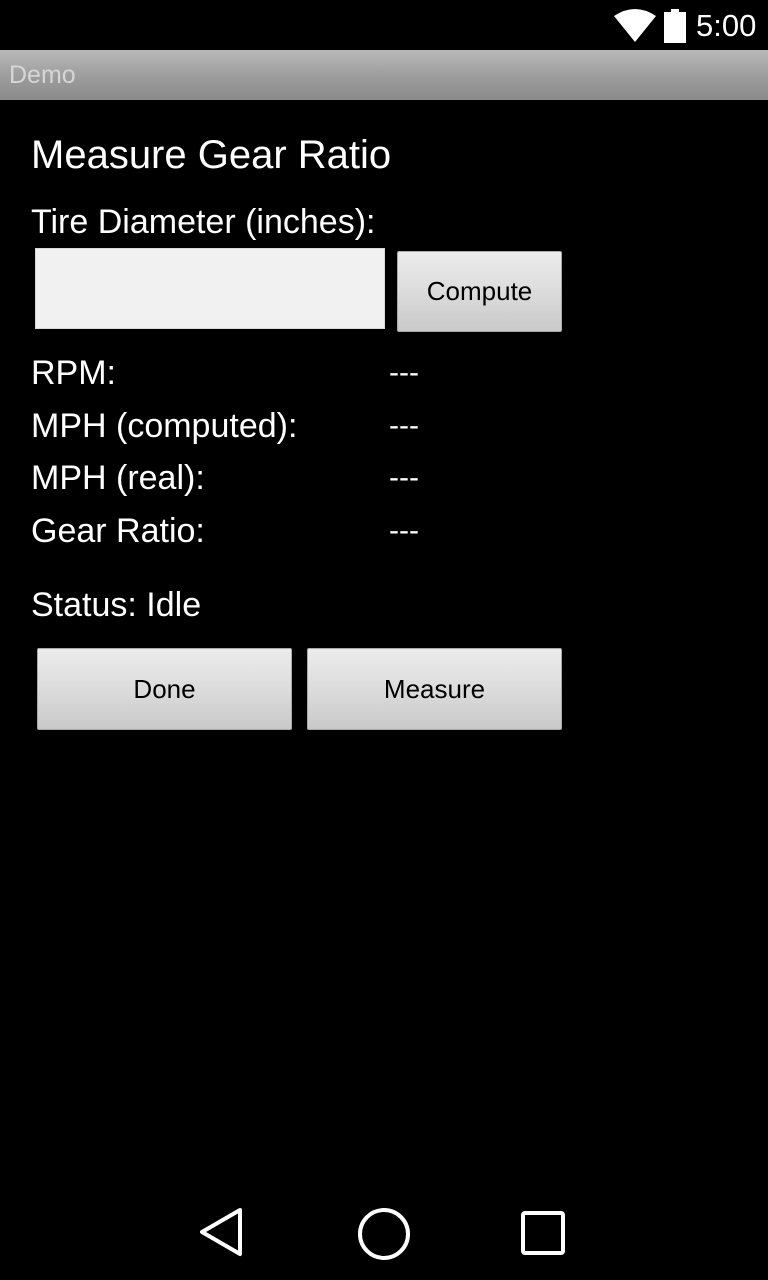 This screenshot has height=1280, width=768. I want to click on gear-ratio-label: Gear Ratio:, so click(118, 531).